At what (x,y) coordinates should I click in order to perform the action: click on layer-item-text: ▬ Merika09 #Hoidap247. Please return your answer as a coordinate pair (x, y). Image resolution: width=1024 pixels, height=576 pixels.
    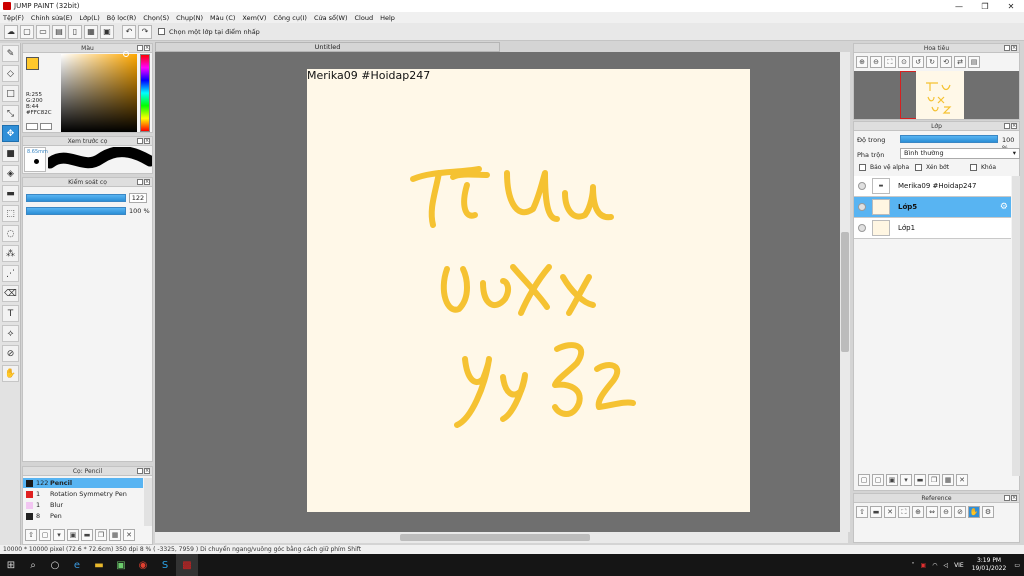
    Looking at the image, I should click on (932, 186).